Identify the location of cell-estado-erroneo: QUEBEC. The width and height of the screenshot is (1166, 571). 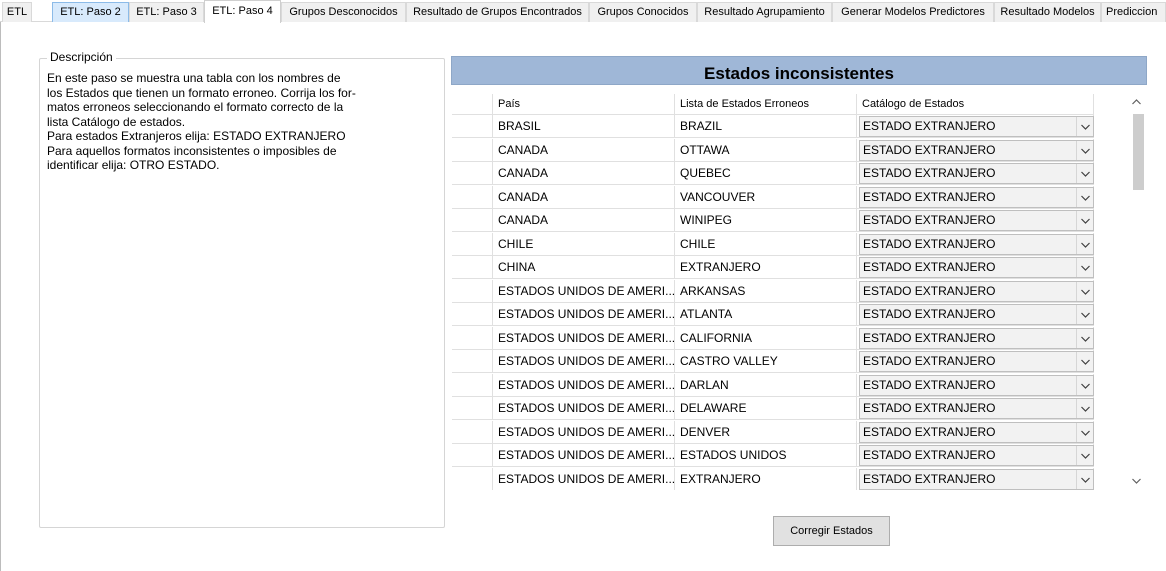
(766, 173).